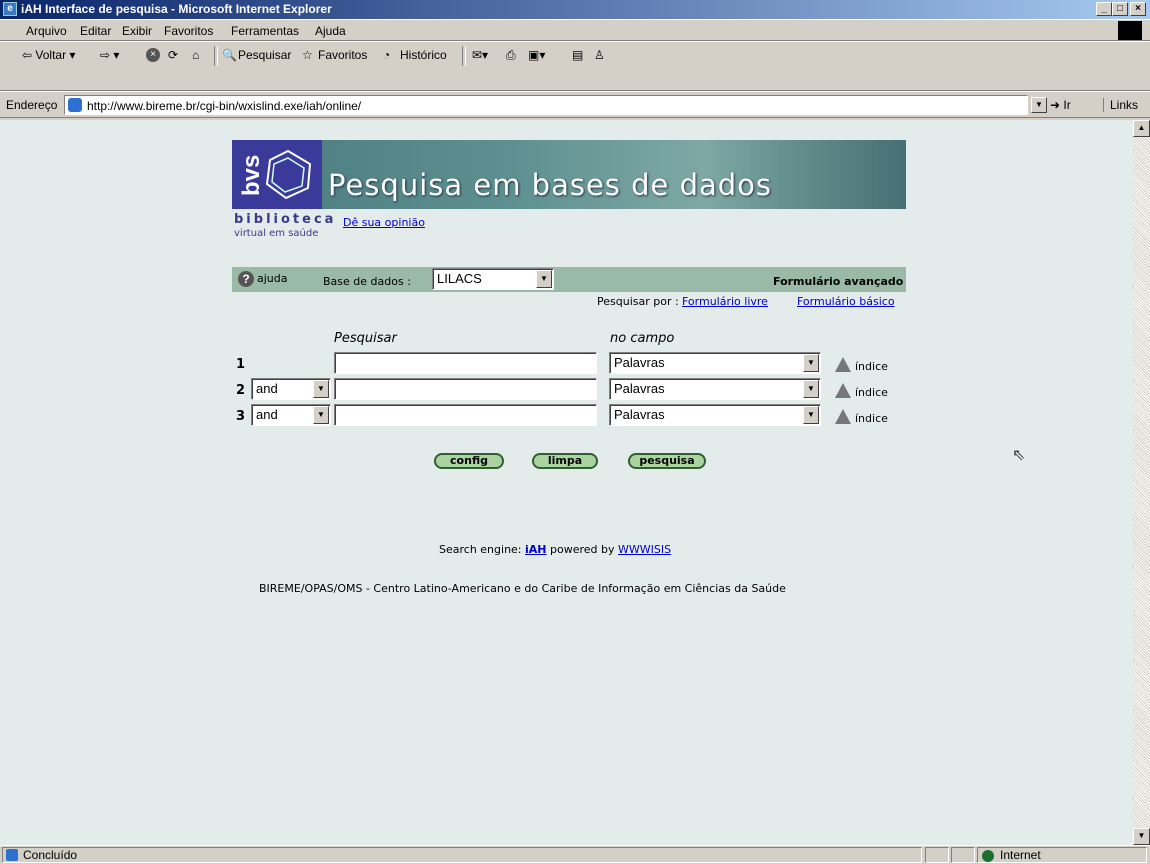 The image size is (1150, 864). What do you see at coordinates (285, 219) in the screenshot?
I see `biblioteca-text: biblioteca` at bounding box center [285, 219].